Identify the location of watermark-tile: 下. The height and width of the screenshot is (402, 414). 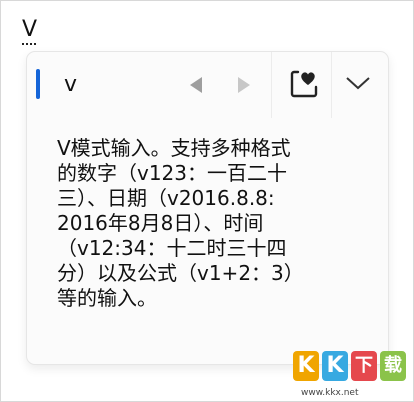
(364, 366).